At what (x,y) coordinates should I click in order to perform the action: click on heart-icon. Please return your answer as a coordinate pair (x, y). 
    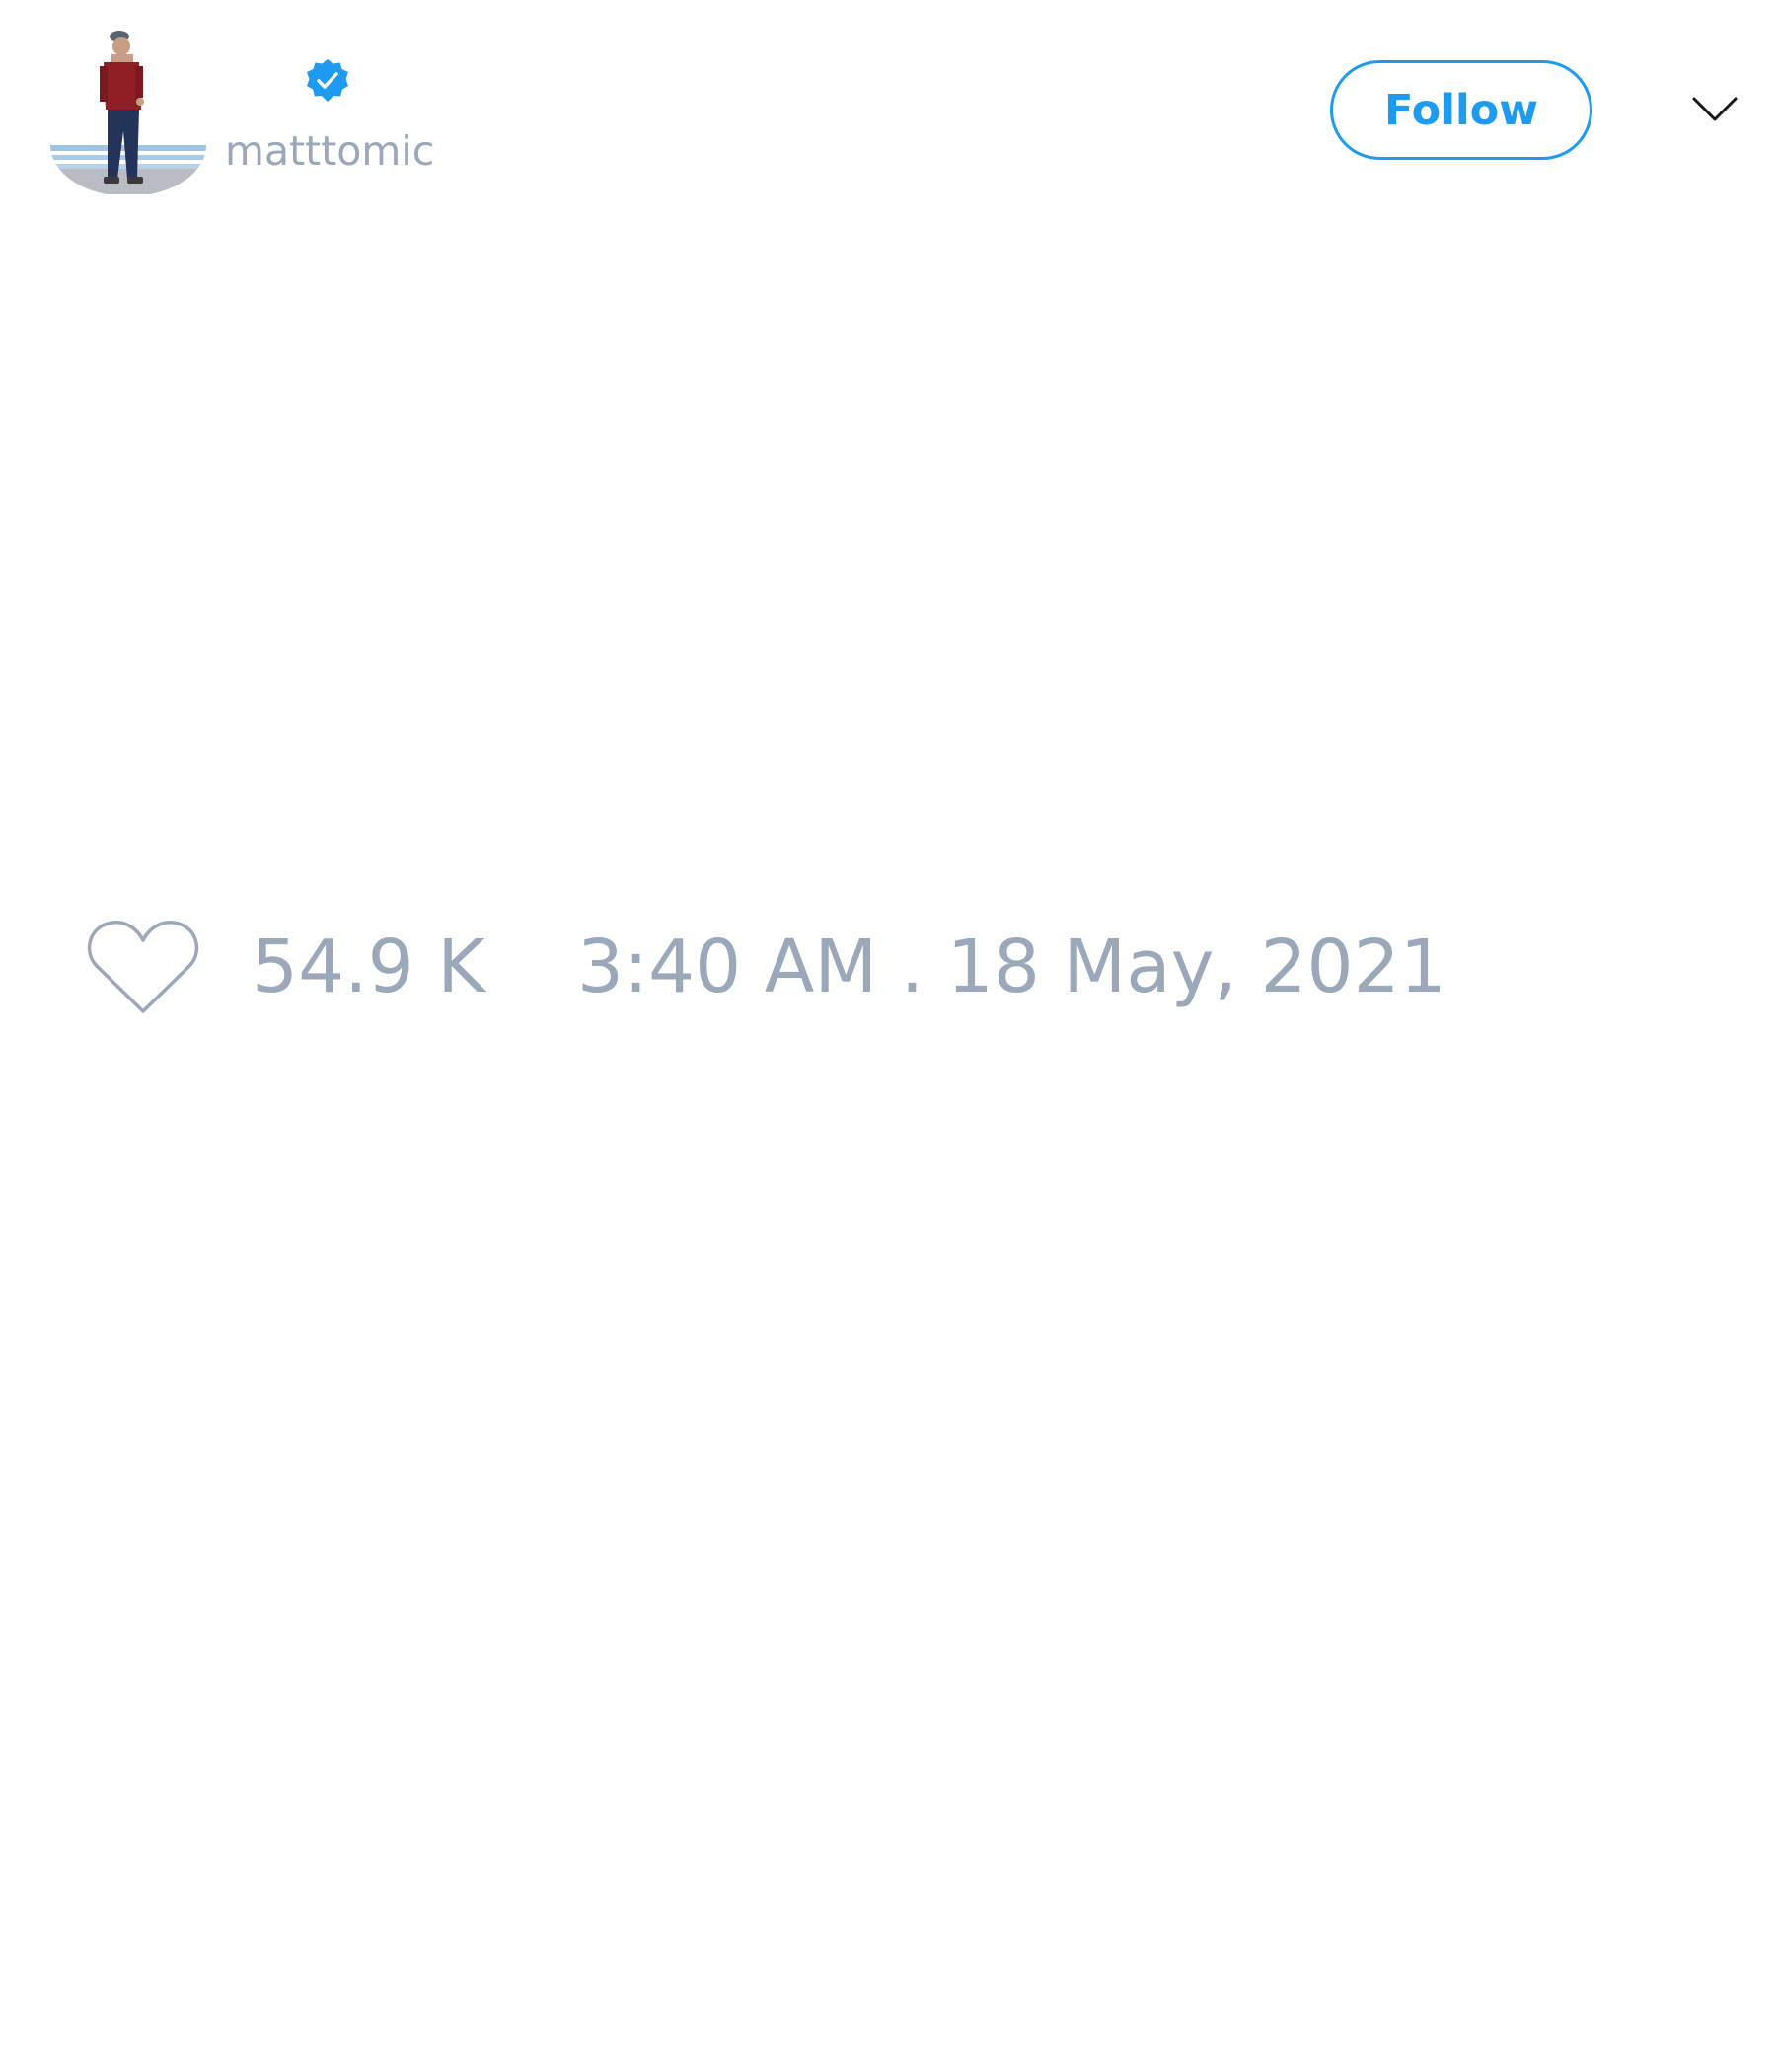
    Looking at the image, I should click on (143, 967).